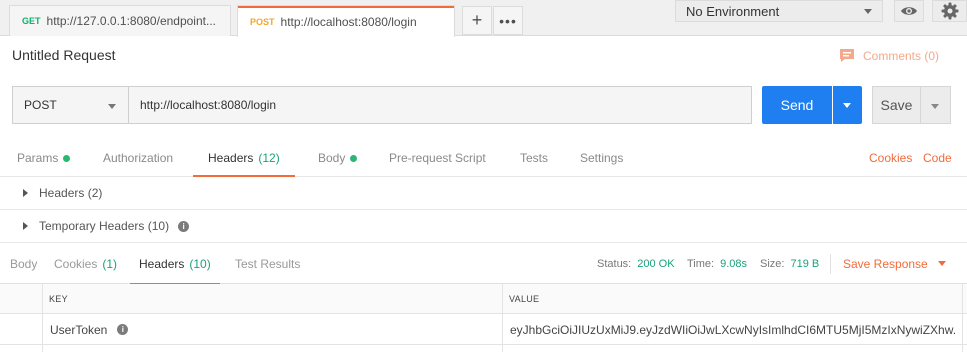 This screenshot has width=967, height=352. Describe the element at coordinates (636, 263) in the screenshot. I see `response-status: Status: 200 OK` at that location.